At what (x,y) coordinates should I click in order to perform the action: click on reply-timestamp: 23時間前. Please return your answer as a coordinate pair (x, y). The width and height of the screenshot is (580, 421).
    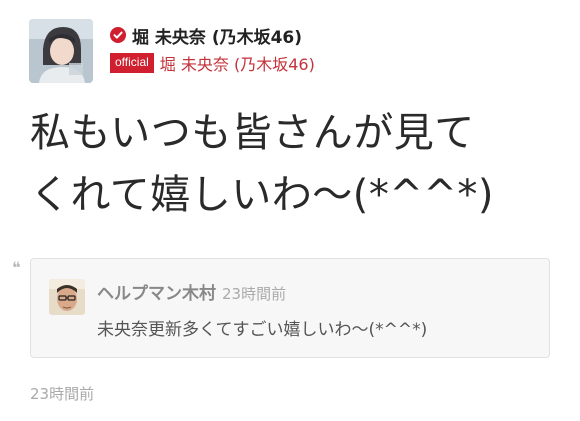
    Looking at the image, I should click on (254, 294).